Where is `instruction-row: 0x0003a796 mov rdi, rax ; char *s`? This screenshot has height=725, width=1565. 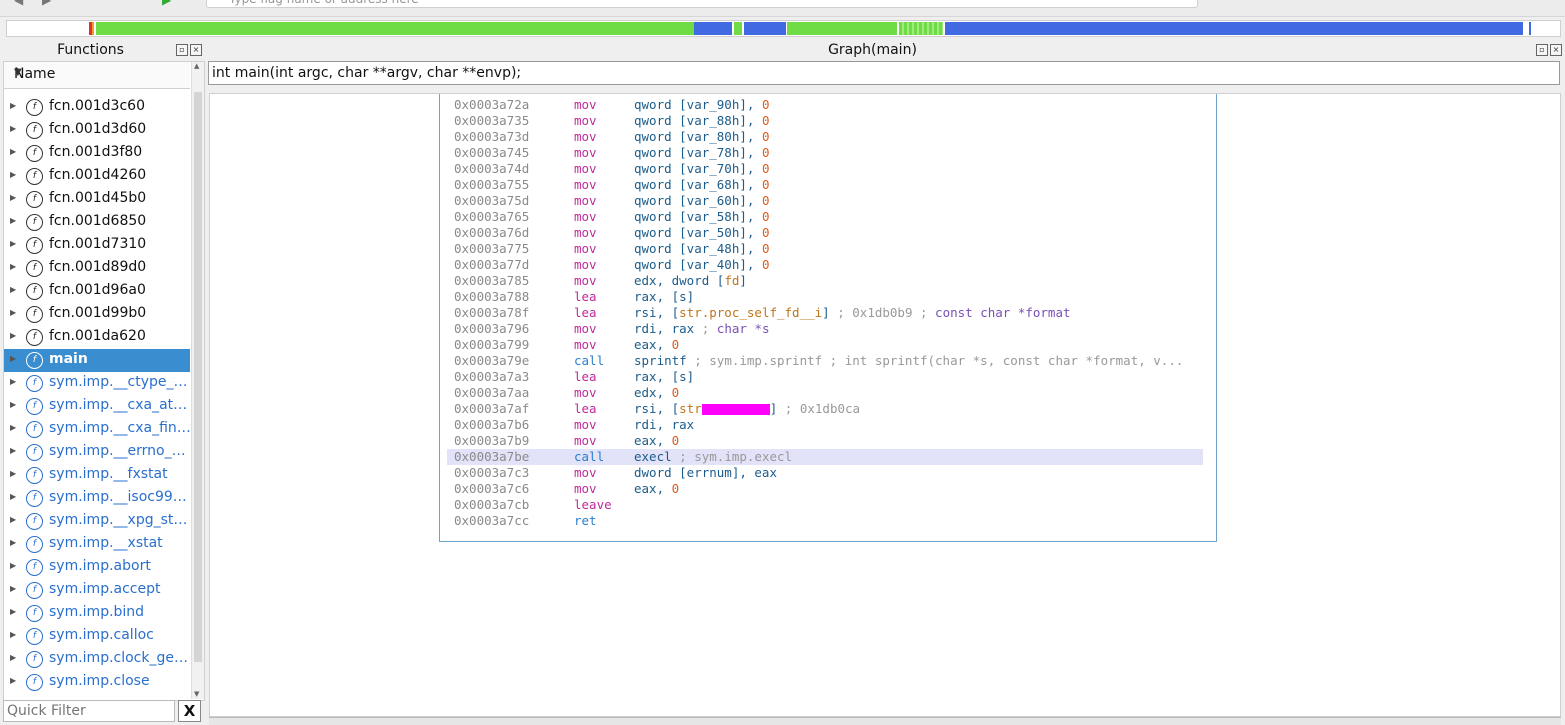
instruction-row: 0x0003a796 mov rdi, rax ; char *s is located at coordinates (825, 329).